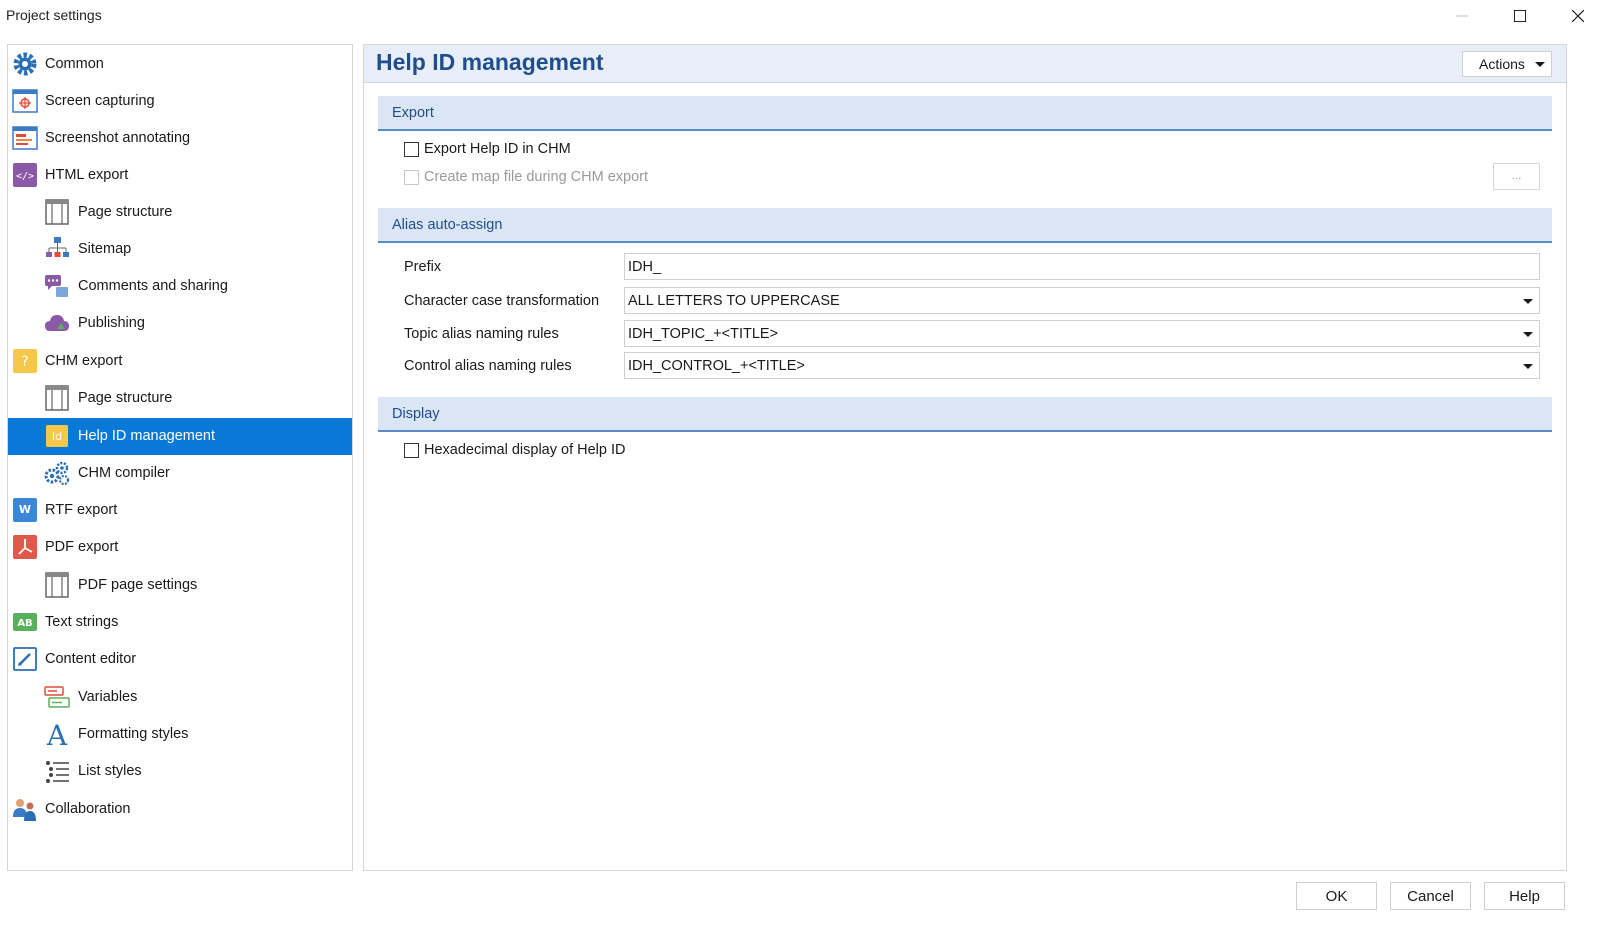 This screenshot has height=933, width=1597. Describe the element at coordinates (25, 175) in the screenshot. I see `html-icon: </>` at that location.